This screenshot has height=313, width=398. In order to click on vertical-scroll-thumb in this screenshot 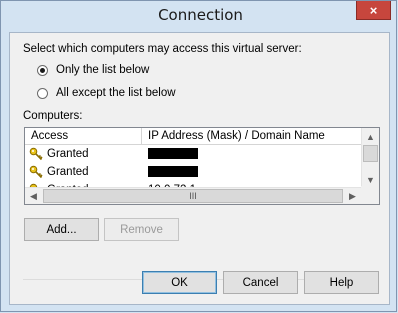, I will do `click(370, 153)`.